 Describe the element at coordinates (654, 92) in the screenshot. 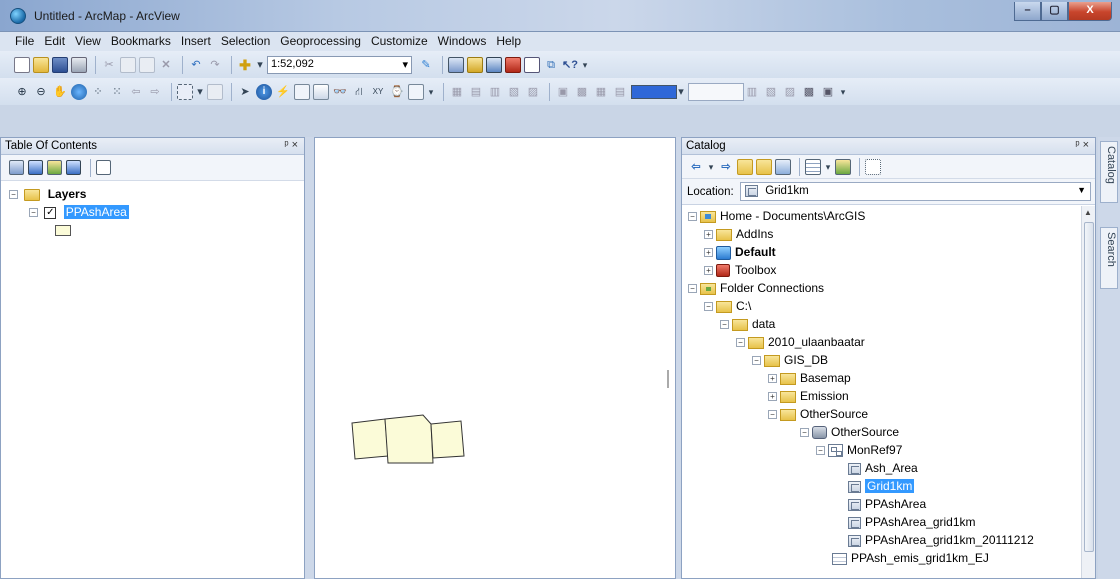

I see `fill-color-swatch` at that location.